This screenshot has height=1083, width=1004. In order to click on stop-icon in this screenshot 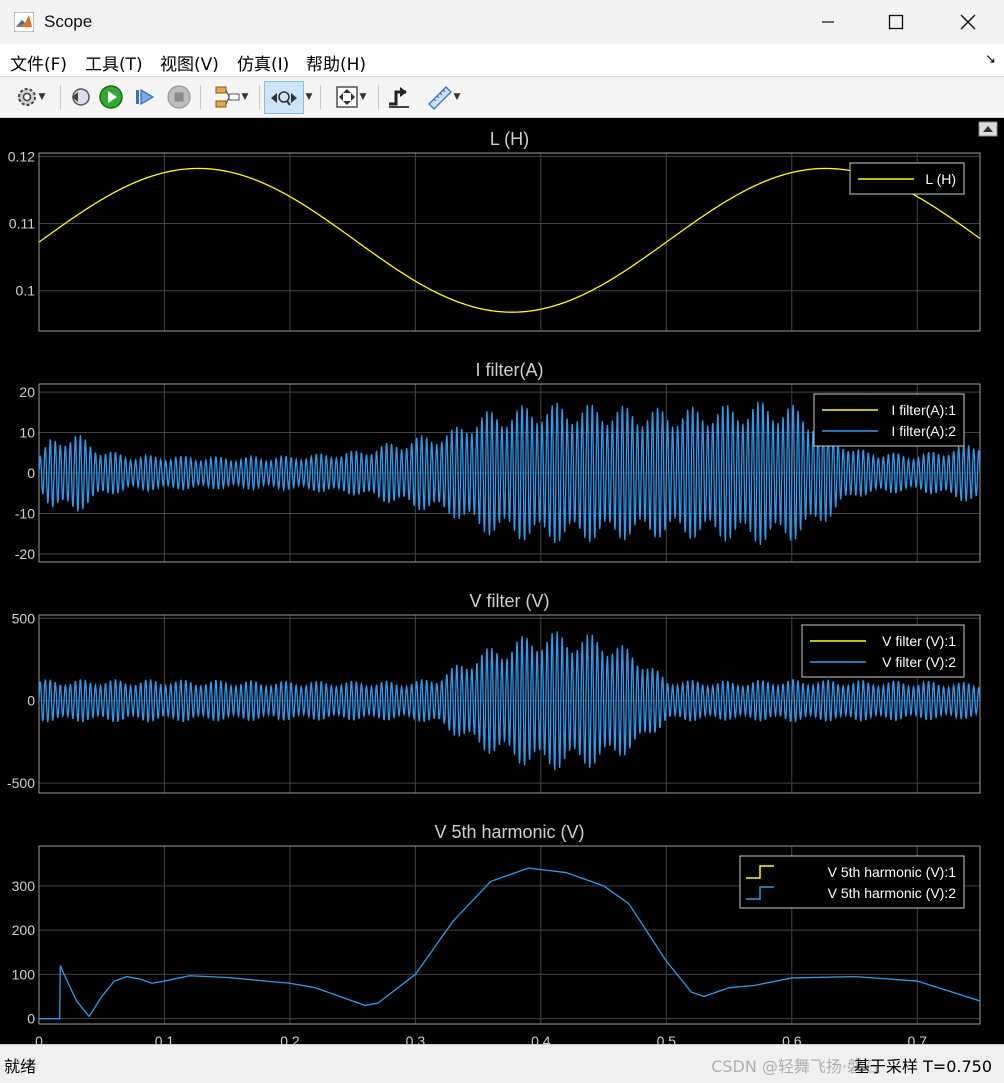, I will do `click(179, 97)`.